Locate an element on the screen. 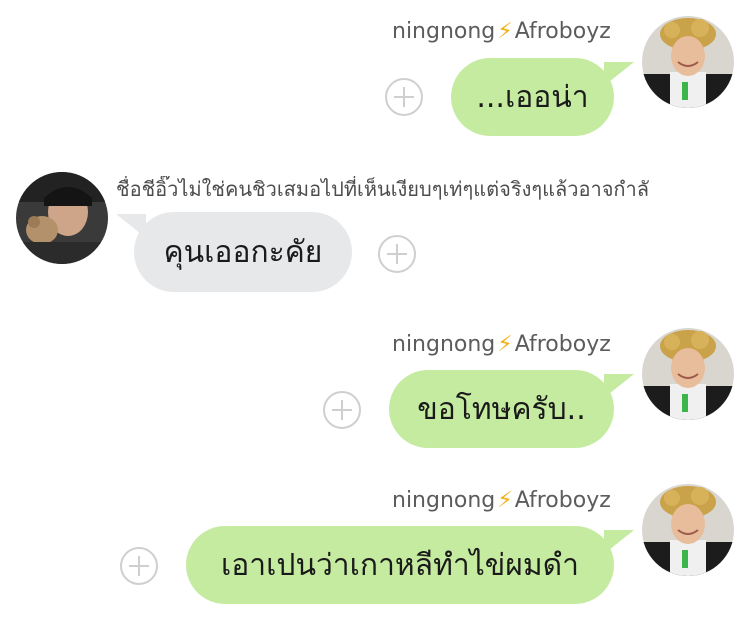 This screenshot has height=632, width=742. message-text: ขอโทษครับ.. is located at coordinates (501, 409).